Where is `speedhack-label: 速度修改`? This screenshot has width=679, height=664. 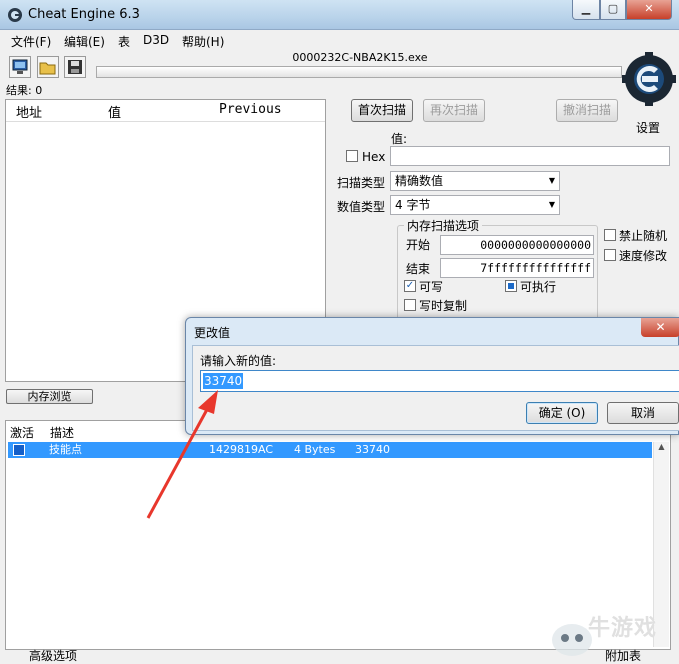
speedhack-label: 速度修改 is located at coordinates (643, 256).